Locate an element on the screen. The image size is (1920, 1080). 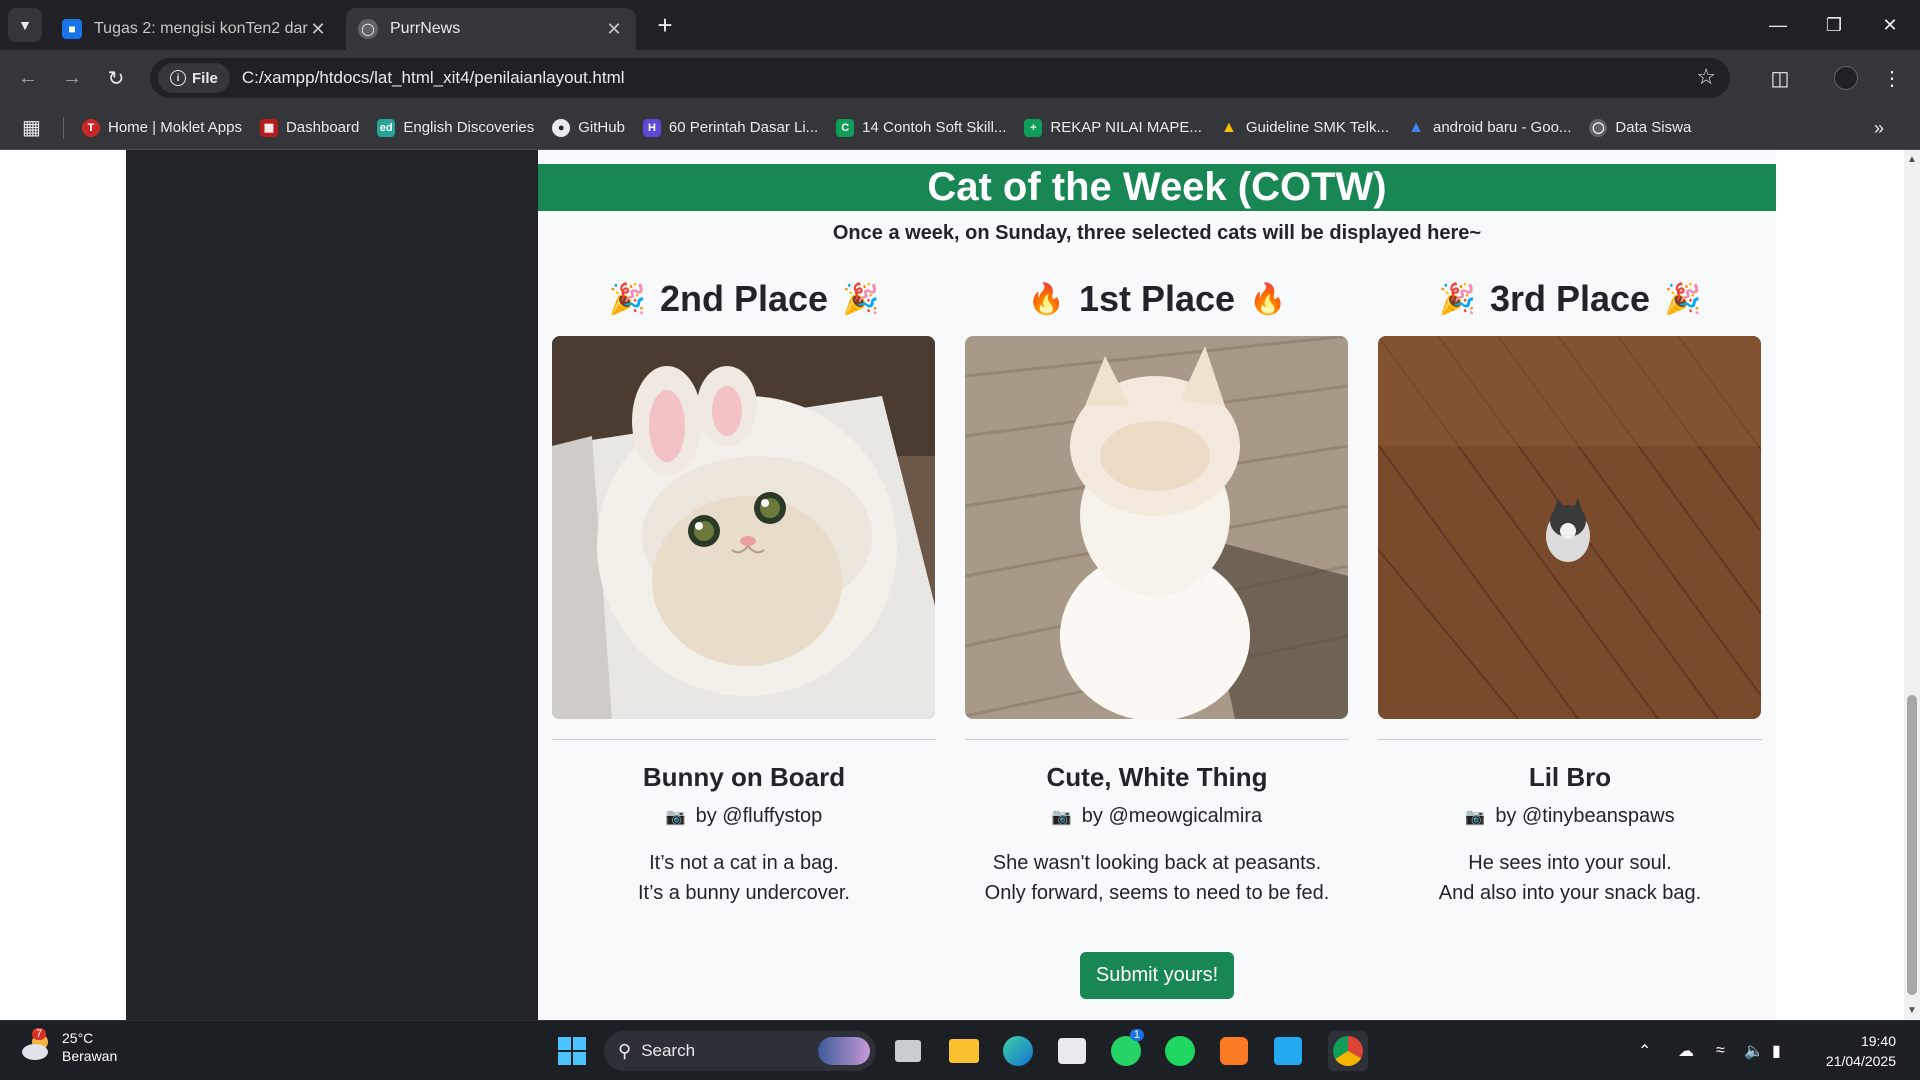
bookmark-item: ● GitHub is located at coordinates (588, 127).